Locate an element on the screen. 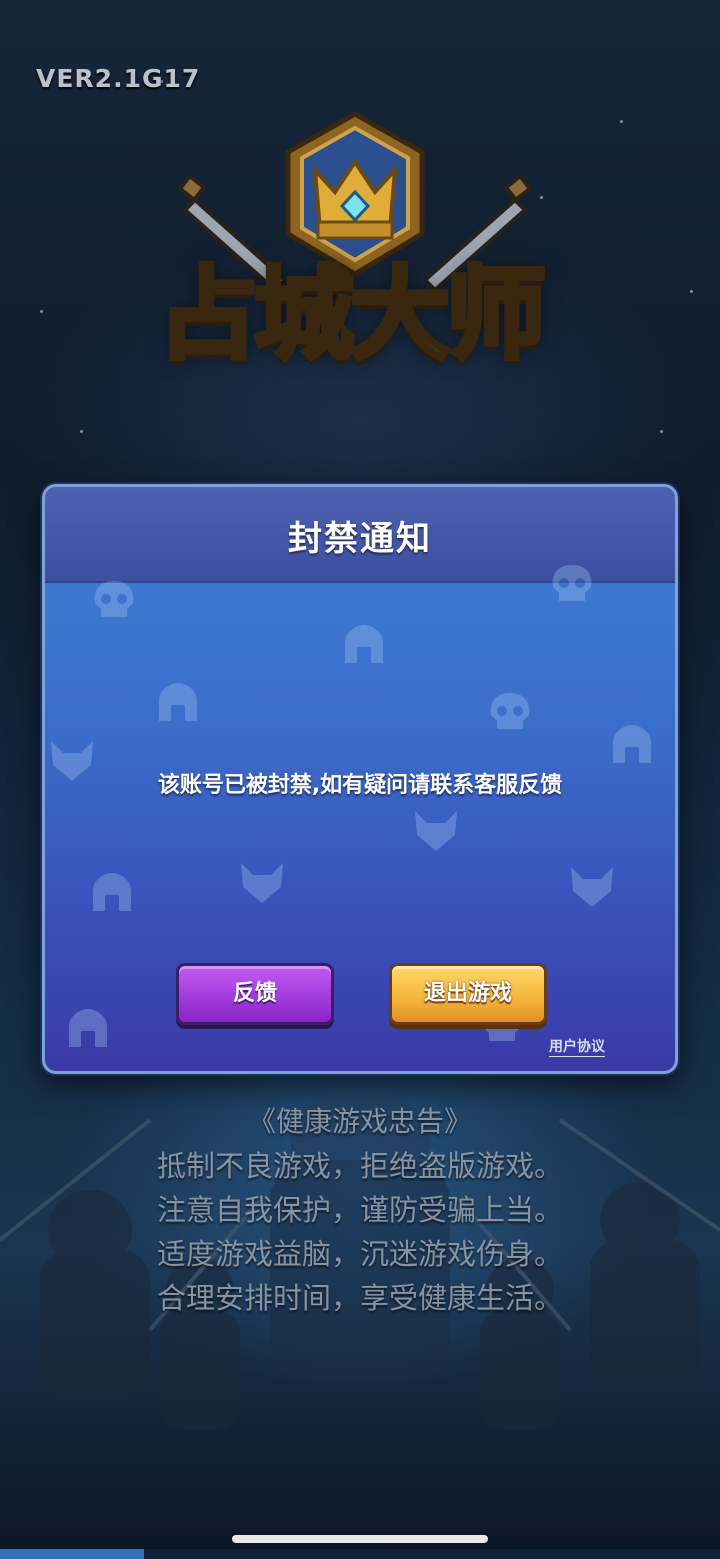  user-agreement-link: 用户协议 is located at coordinates (577, 1046).